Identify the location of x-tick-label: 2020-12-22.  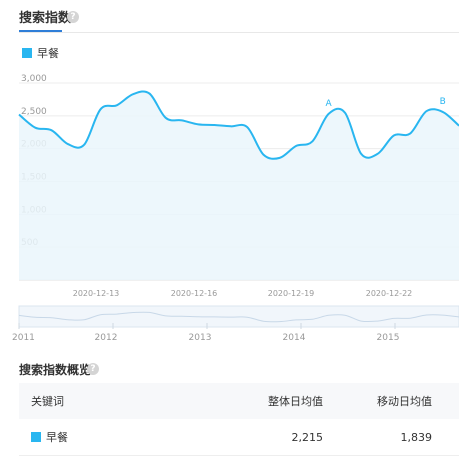
(389, 293).